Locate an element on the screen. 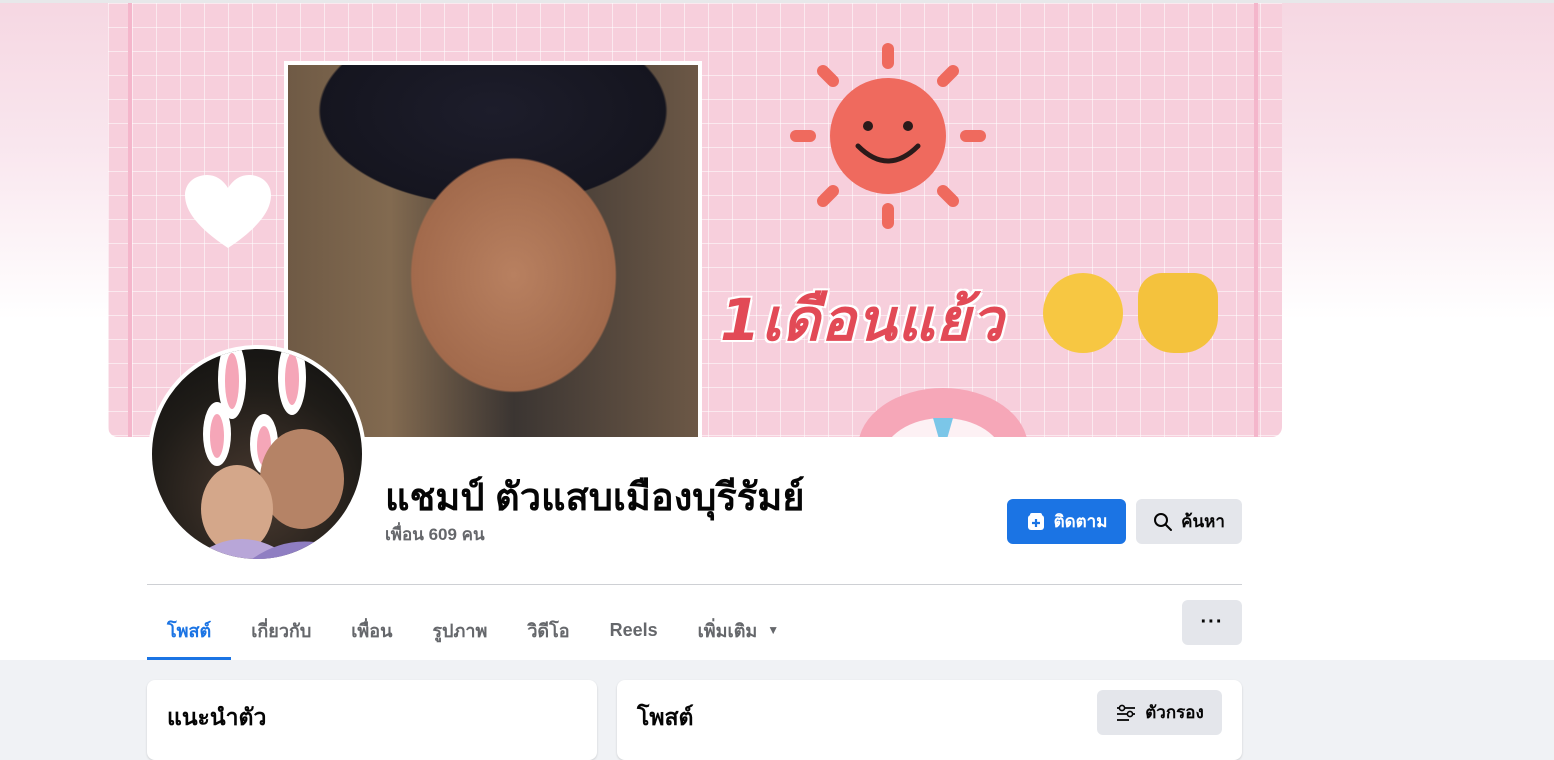 This screenshot has width=1554, height=760. intro-title: แนะนำตัว is located at coordinates (217, 717).